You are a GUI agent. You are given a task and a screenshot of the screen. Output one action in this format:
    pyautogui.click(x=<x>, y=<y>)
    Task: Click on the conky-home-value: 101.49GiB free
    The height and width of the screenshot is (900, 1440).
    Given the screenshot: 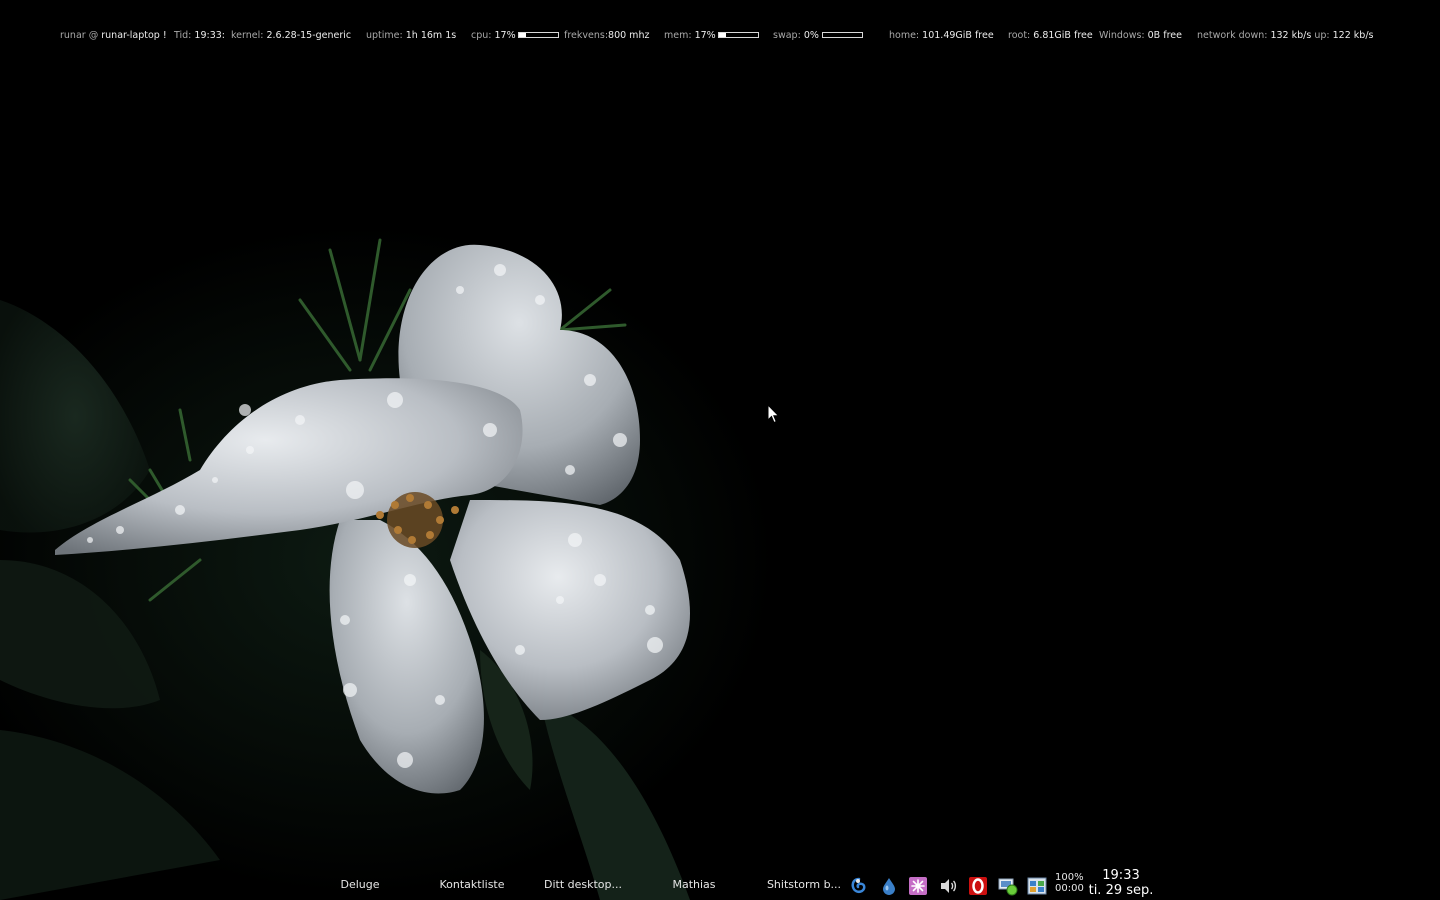 What is the action you would take?
    pyautogui.click(x=958, y=35)
    